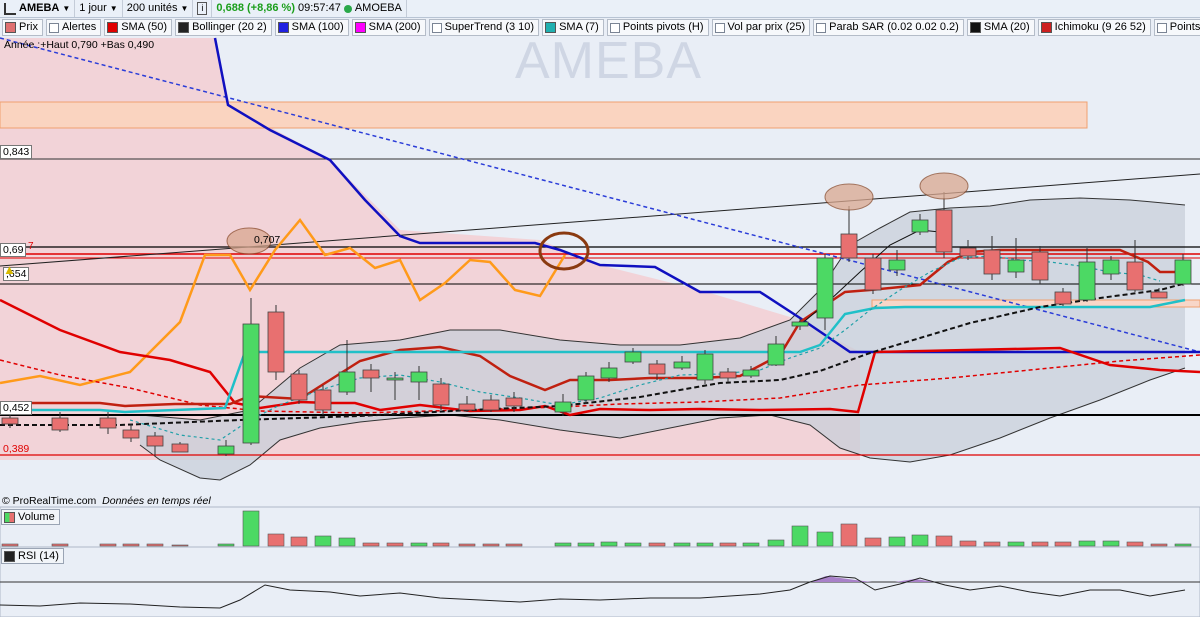  What do you see at coordinates (267, 240) in the screenshot?
I see `annotation-0707: 0,707` at bounding box center [267, 240].